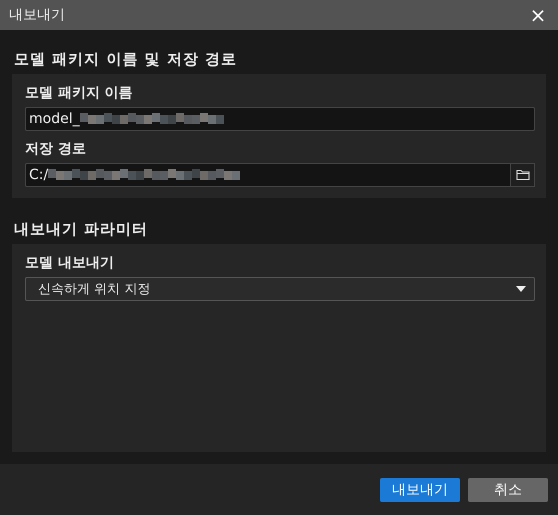  I want to click on cancel-button: 취소, so click(508, 490).